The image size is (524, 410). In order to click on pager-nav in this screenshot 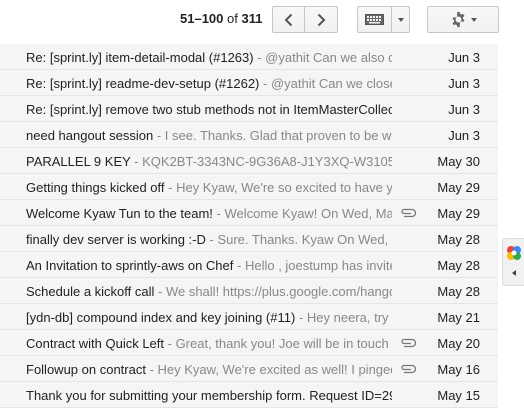, I will do `click(305, 19)`.